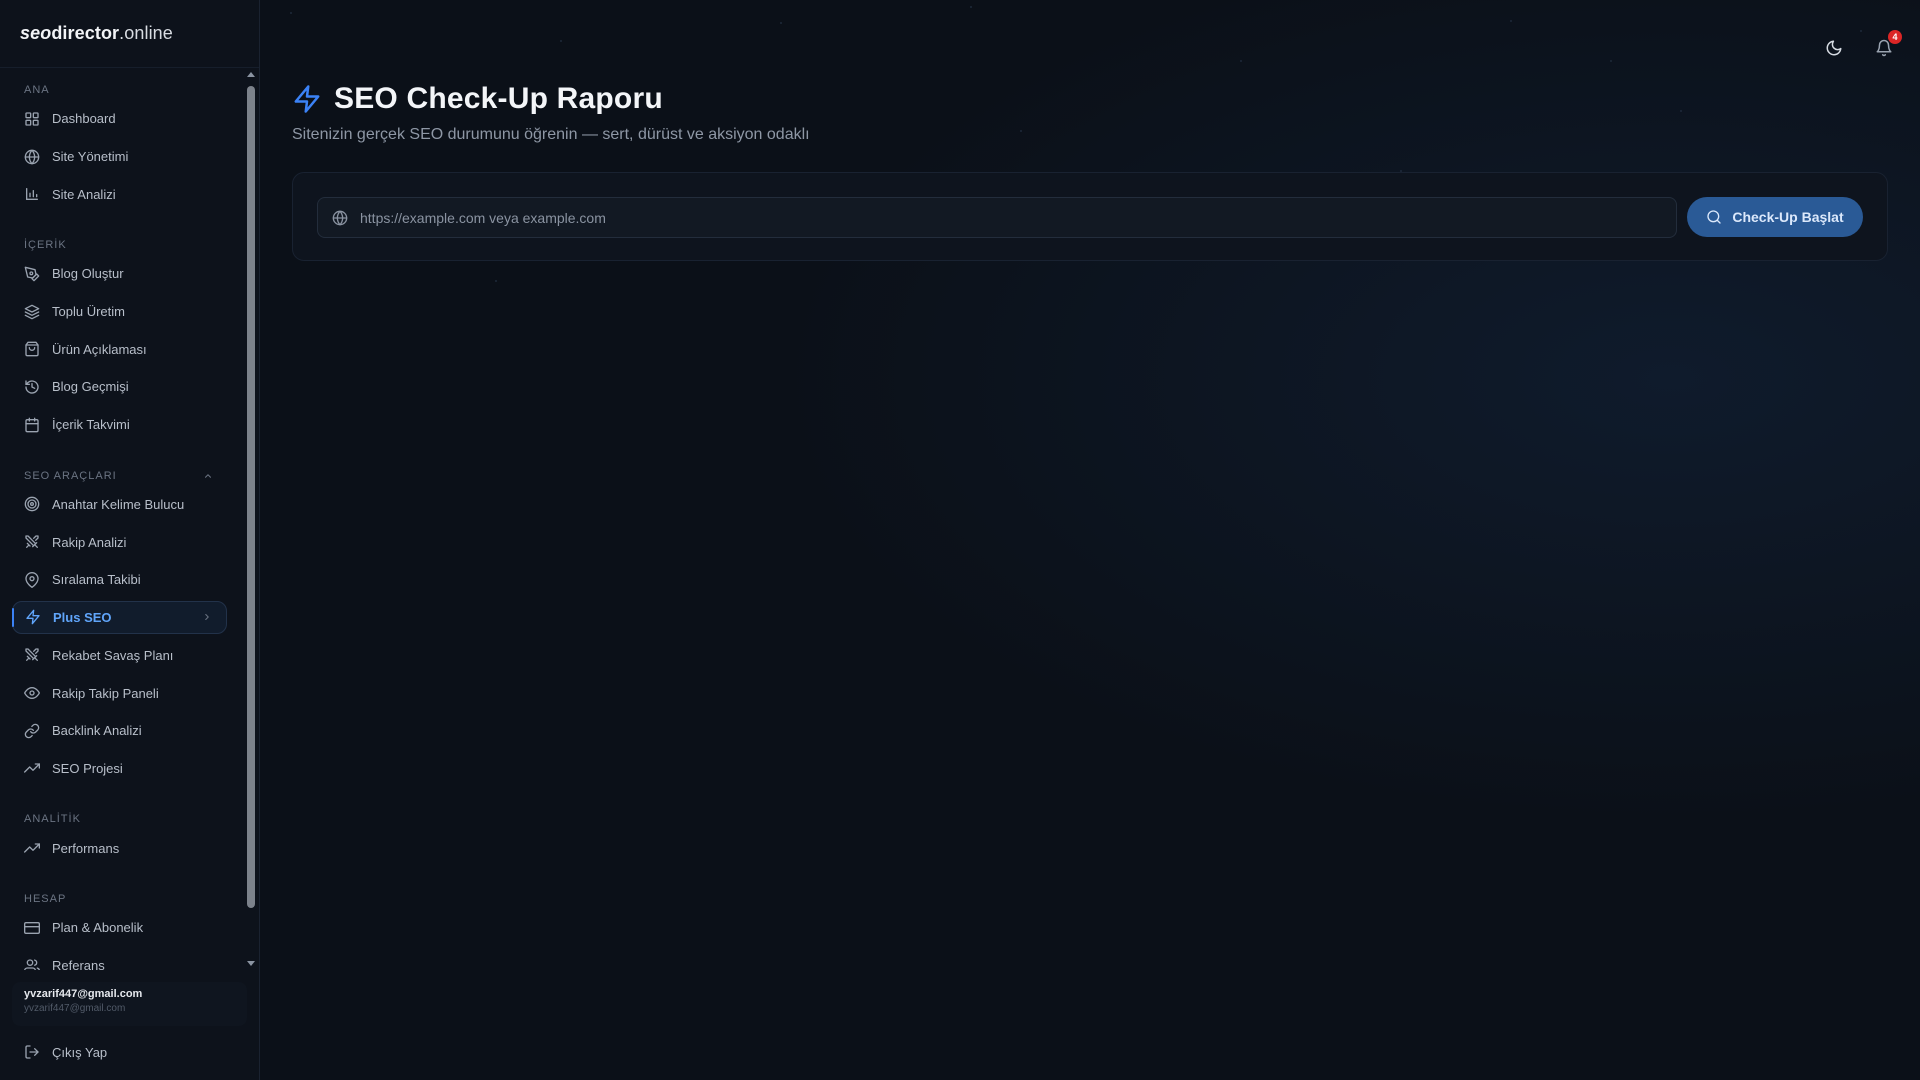 The height and width of the screenshot is (1080, 1920). I want to click on title-row: SEO Check-Up Raporu, so click(551, 99).